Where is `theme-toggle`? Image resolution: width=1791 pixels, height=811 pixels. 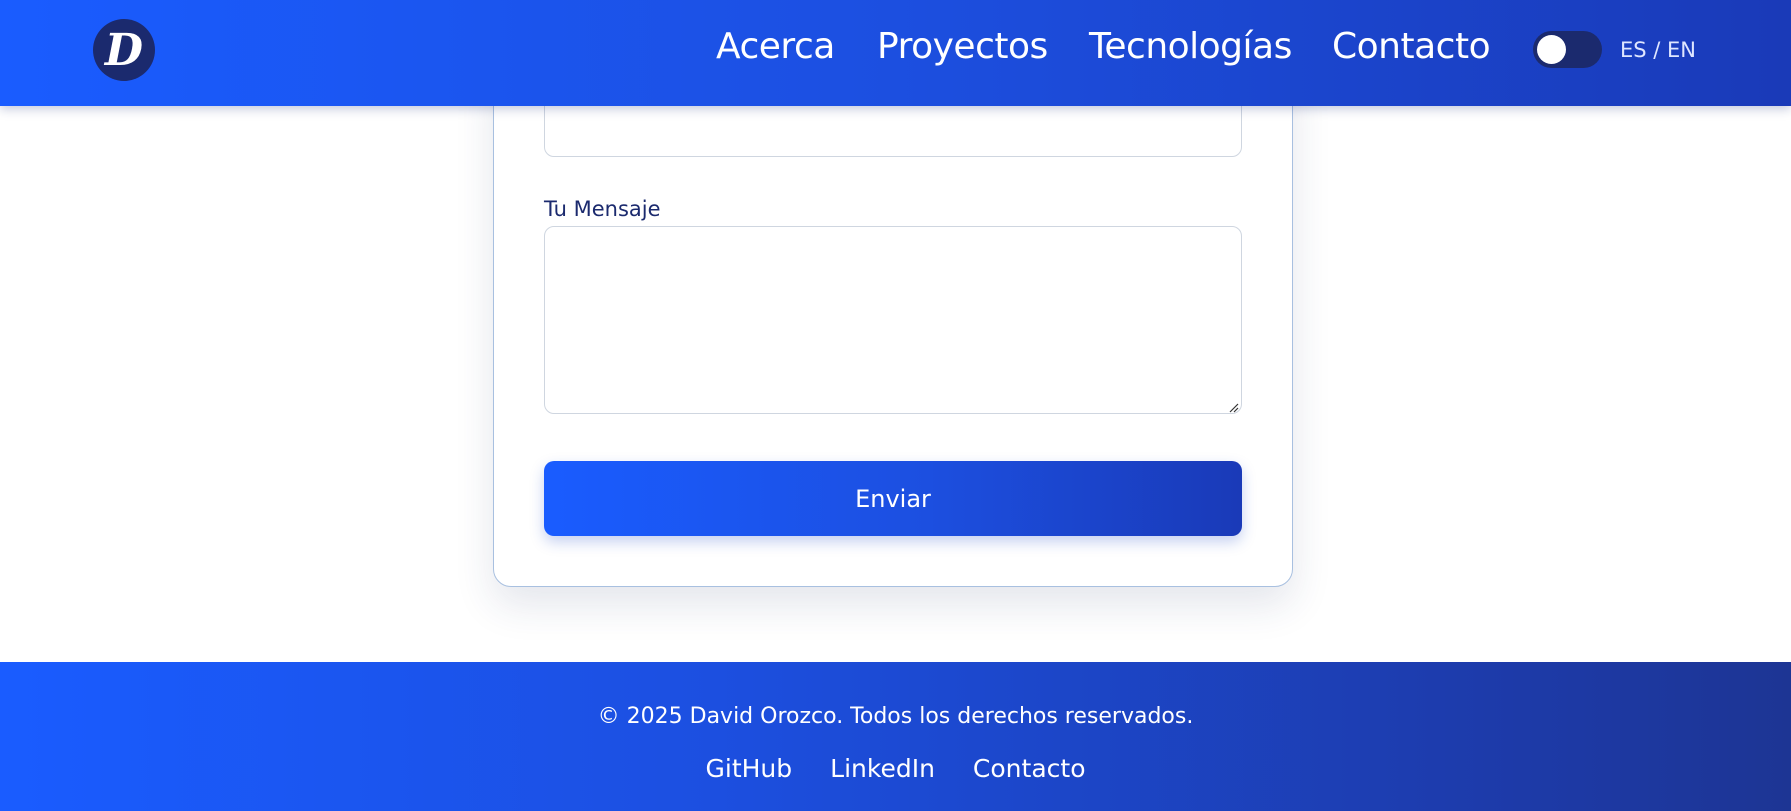
theme-toggle is located at coordinates (1567, 49).